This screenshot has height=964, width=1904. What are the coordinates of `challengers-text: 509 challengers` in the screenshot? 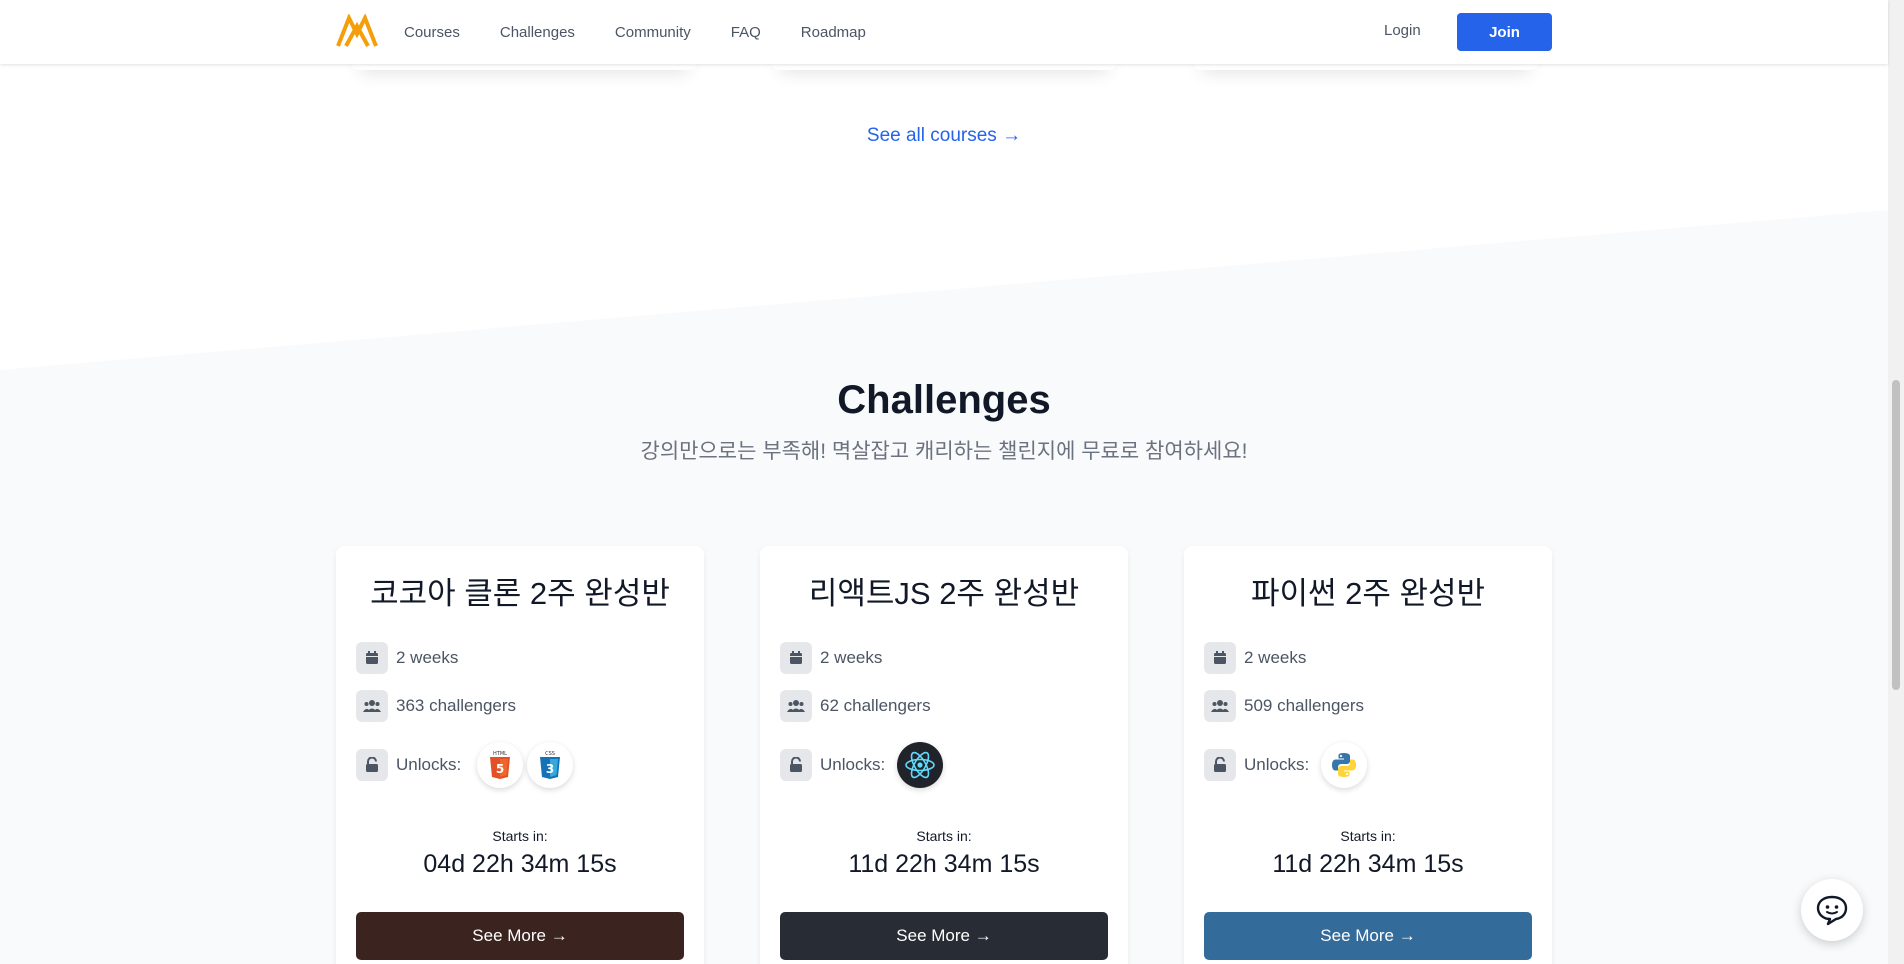 It's located at (1304, 705).